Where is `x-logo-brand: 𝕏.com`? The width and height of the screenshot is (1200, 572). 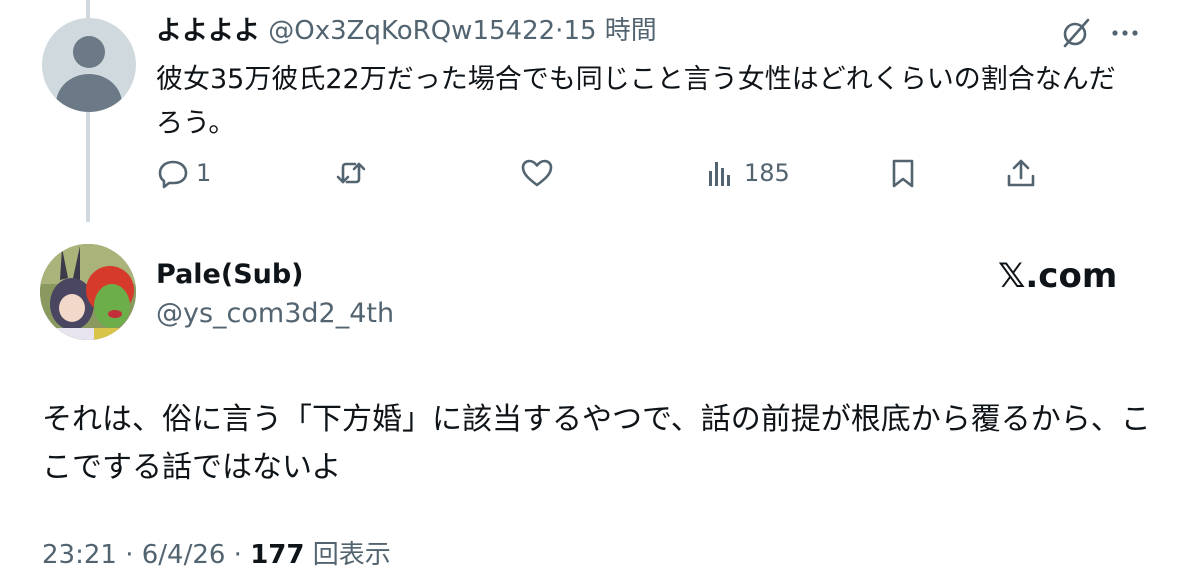
x-logo-brand: 𝕏.com is located at coordinates (1058, 276).